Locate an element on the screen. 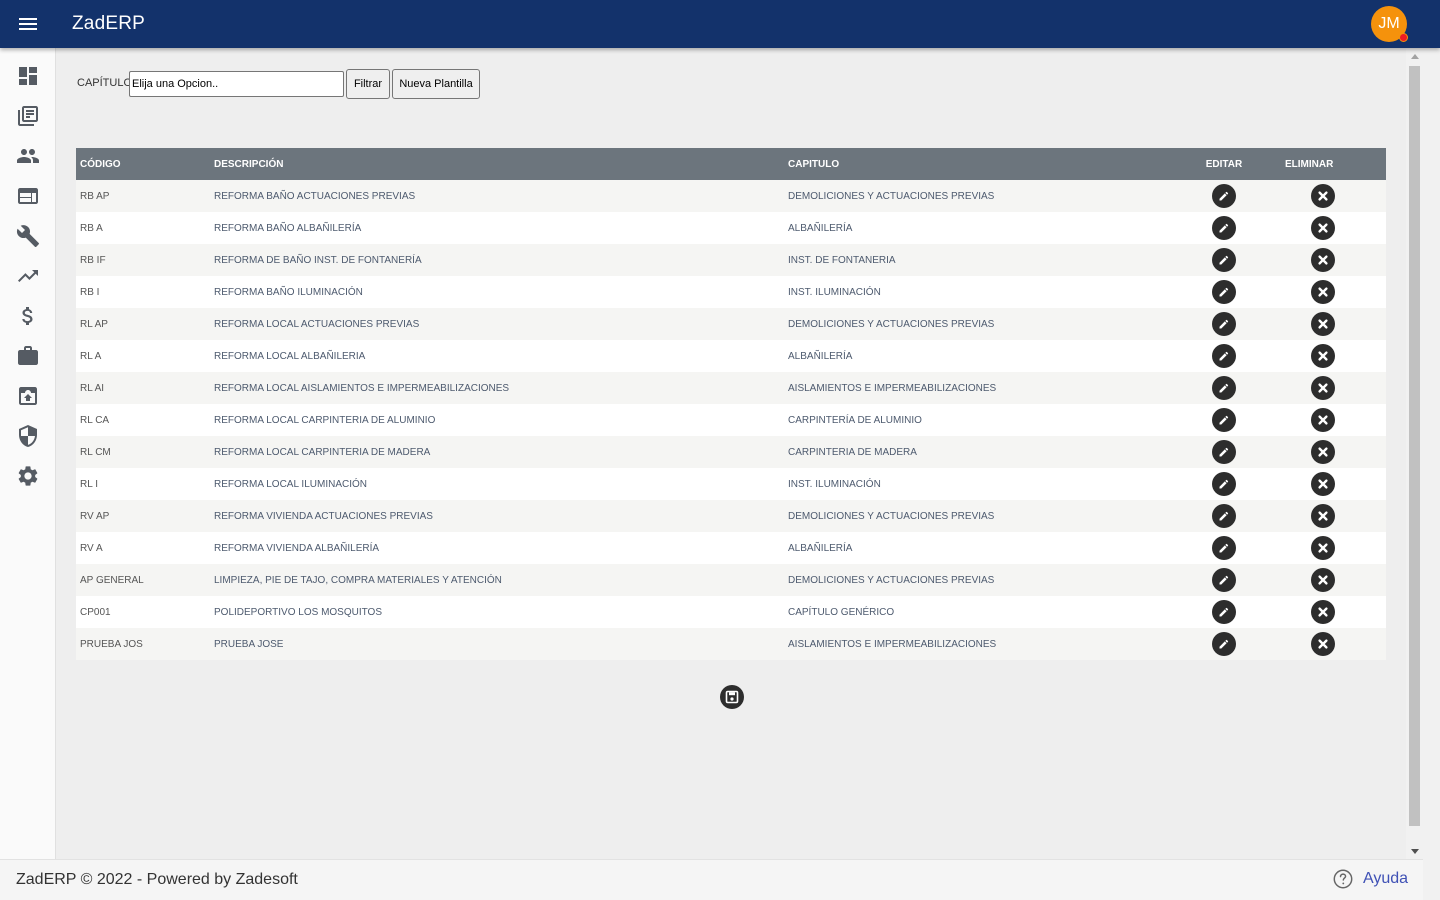 This screenshot has width=1440, height=900. dashboard-icon is located at coordinates (28, 76).